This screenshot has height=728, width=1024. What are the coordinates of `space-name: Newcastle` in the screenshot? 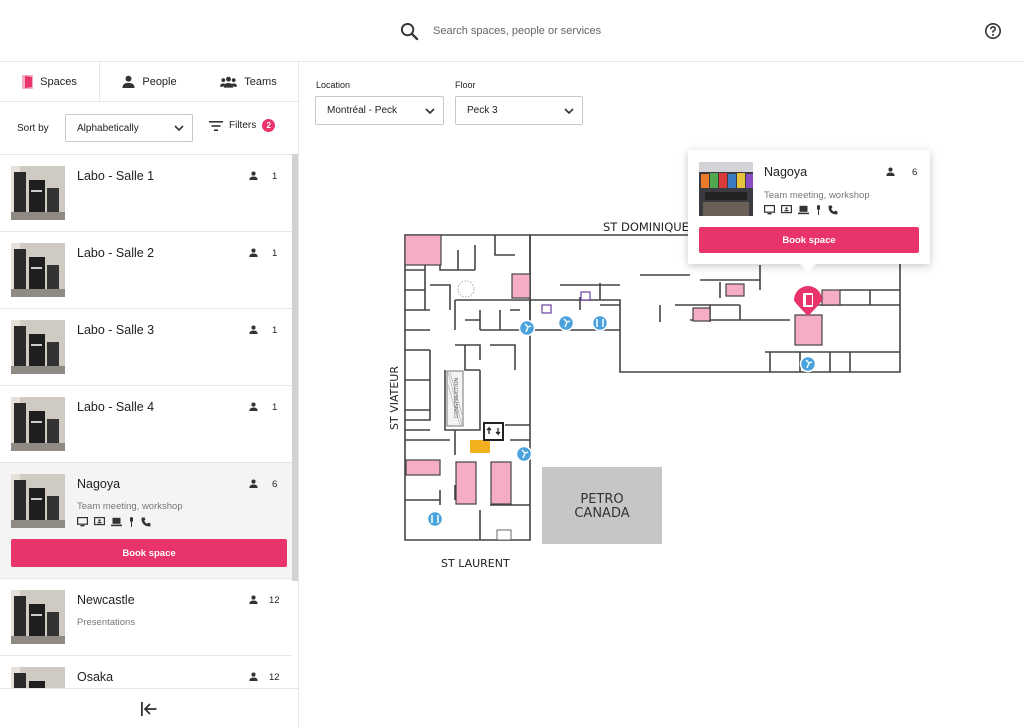 It's located at (106, 600).